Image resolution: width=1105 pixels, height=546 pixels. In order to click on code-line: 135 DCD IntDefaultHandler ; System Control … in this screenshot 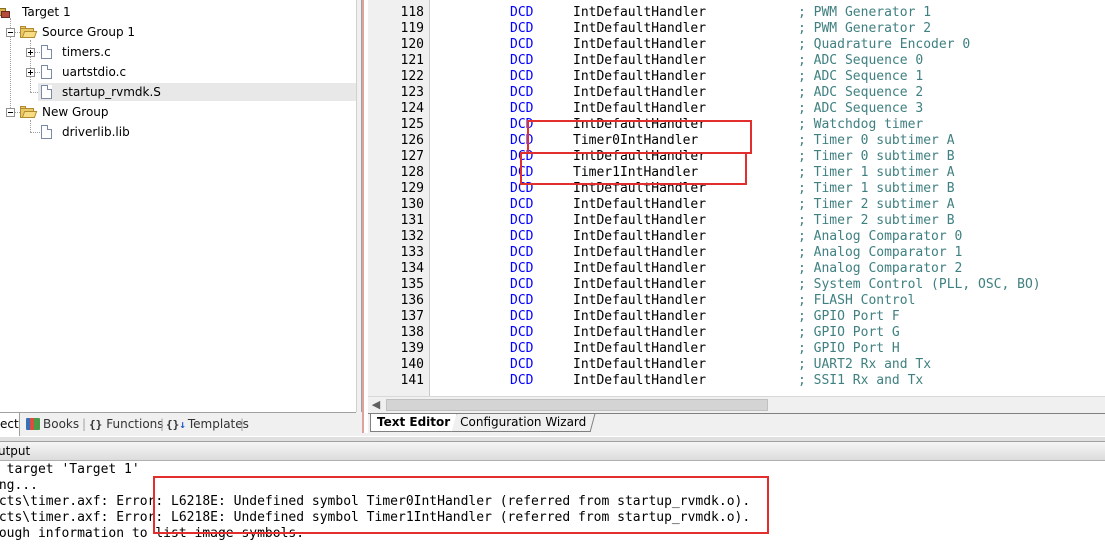, I will do `click(736, 285)`.